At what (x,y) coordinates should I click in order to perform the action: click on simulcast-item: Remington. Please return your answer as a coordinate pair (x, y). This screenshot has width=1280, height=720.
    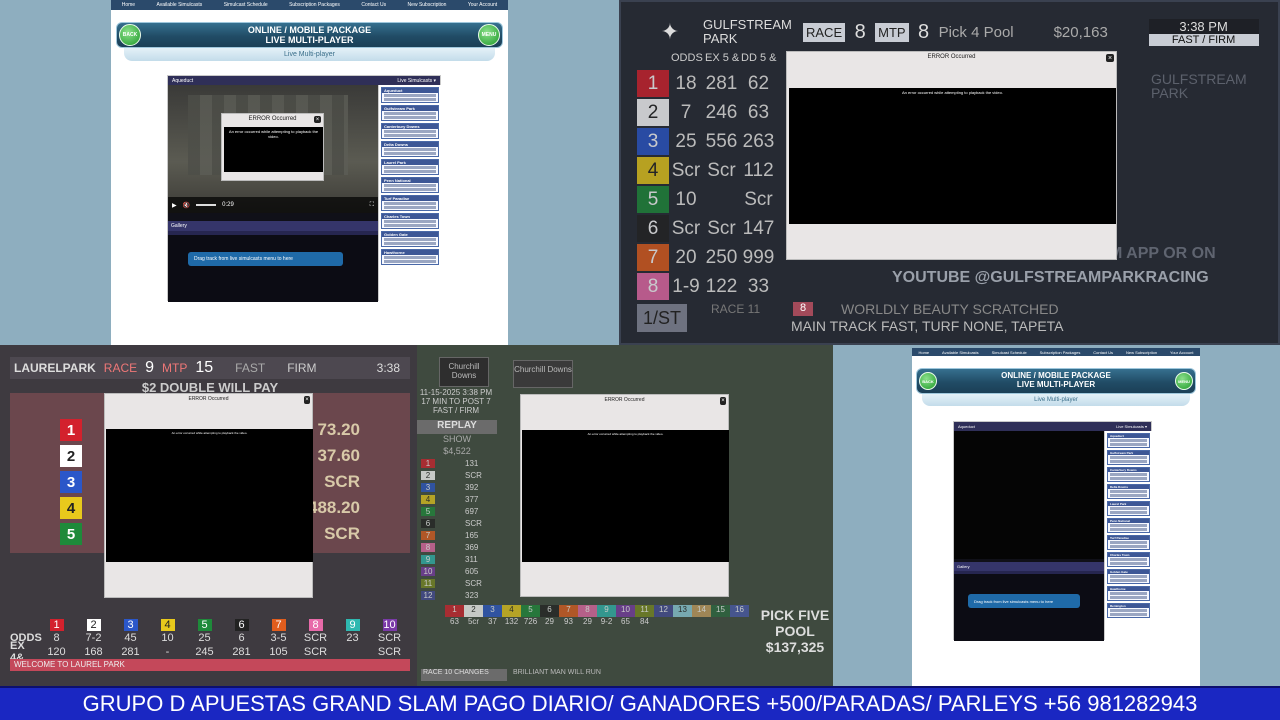
    Looking at the image, I should click on (1128, 610).